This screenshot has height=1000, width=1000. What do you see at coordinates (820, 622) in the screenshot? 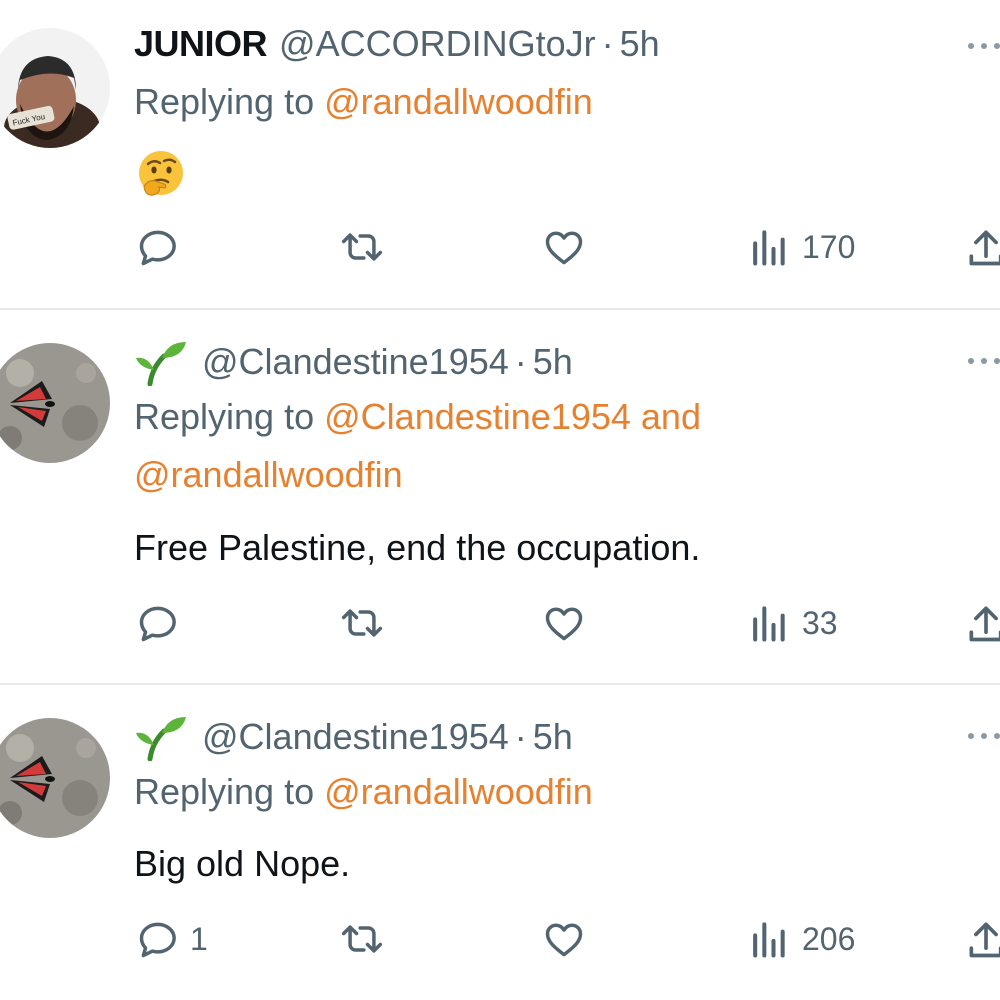
I see `views-count: 33` at bounding box center [820, 622].